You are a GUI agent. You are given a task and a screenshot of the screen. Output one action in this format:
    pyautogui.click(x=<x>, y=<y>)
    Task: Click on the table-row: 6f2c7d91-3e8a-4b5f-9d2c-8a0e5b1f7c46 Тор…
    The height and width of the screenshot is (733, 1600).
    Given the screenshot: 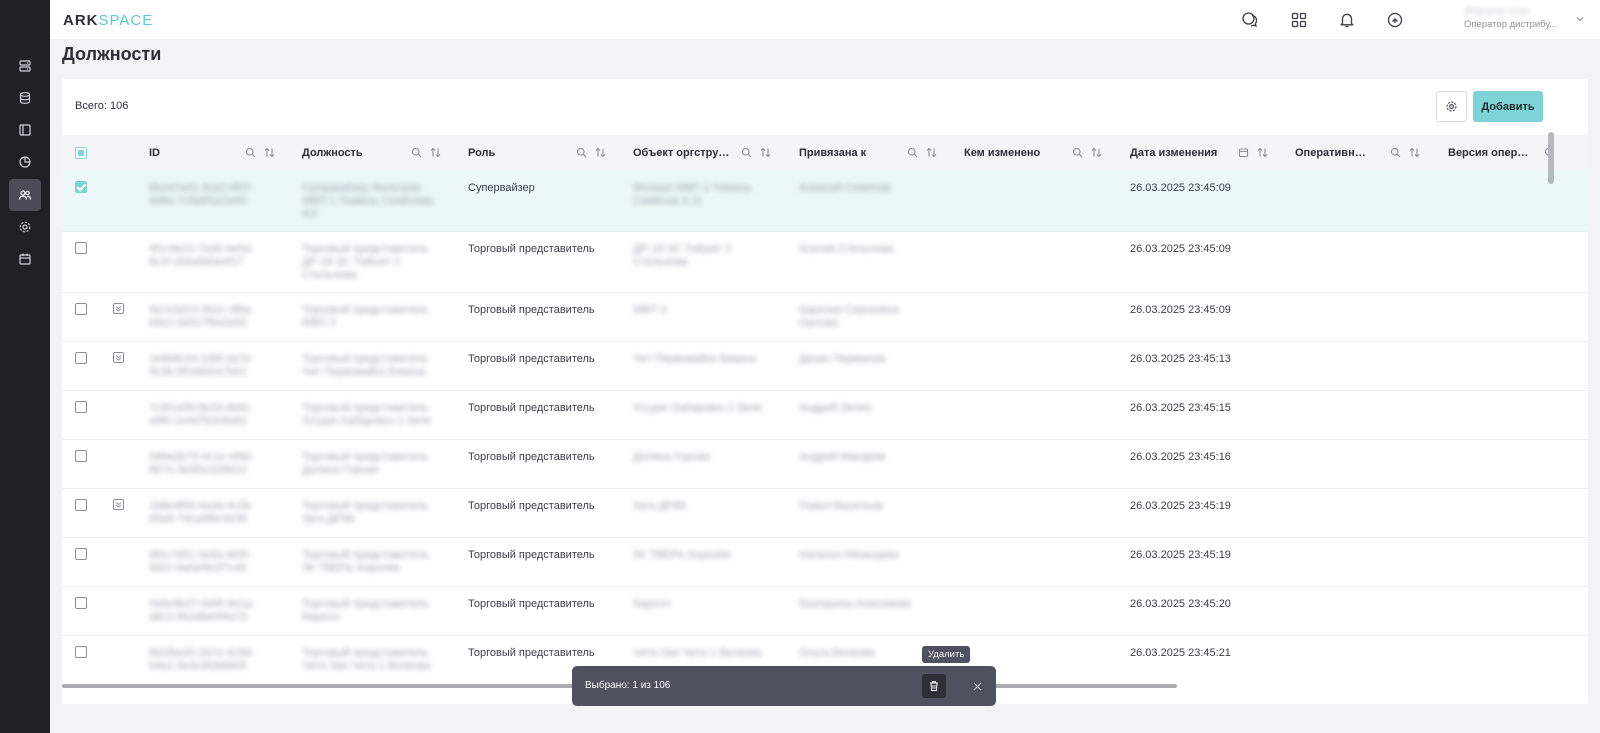 What is the action you would take?
    pyautogui.click(x=825, y=562)
    